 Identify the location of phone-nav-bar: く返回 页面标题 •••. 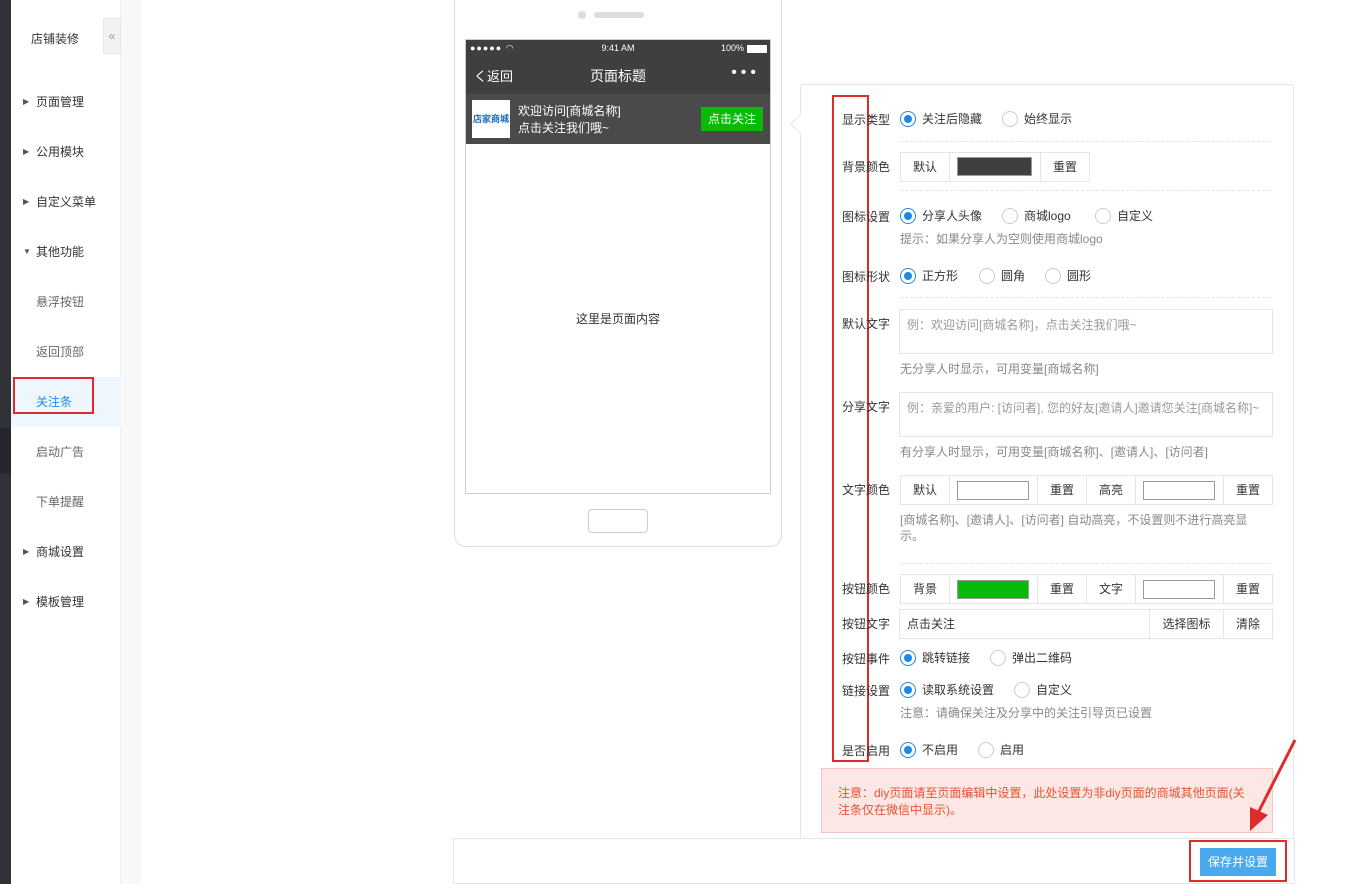
(618, 76).